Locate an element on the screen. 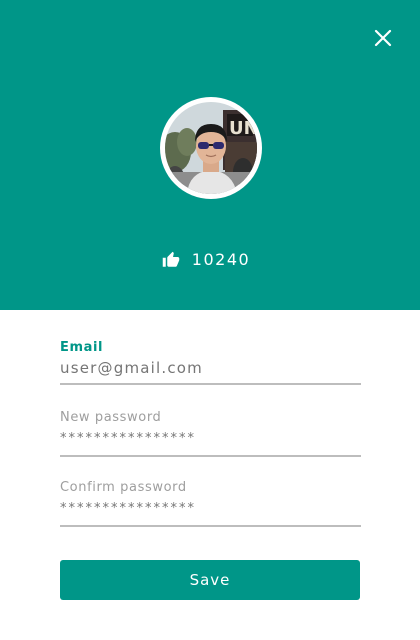  confirm-password-underline is located at coordinates (210, 526).